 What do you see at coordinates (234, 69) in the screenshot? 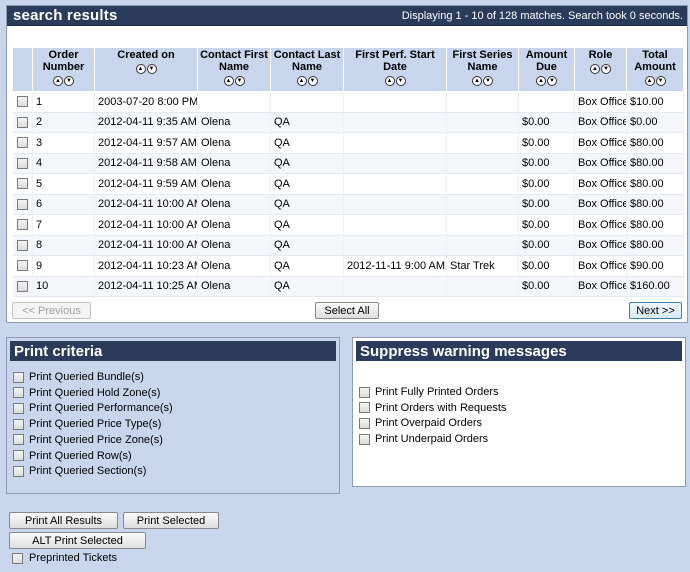
I see `column-header-first-name: Contact First Name ▲ ▼` at bounding box center [234, 69].